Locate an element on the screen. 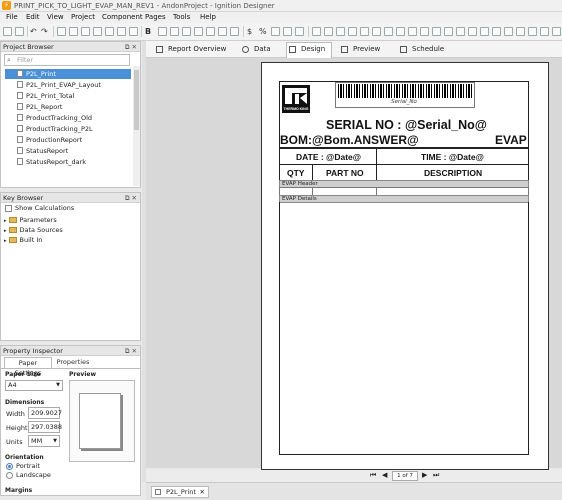  delete-icon is located at coordinates (97, 31).